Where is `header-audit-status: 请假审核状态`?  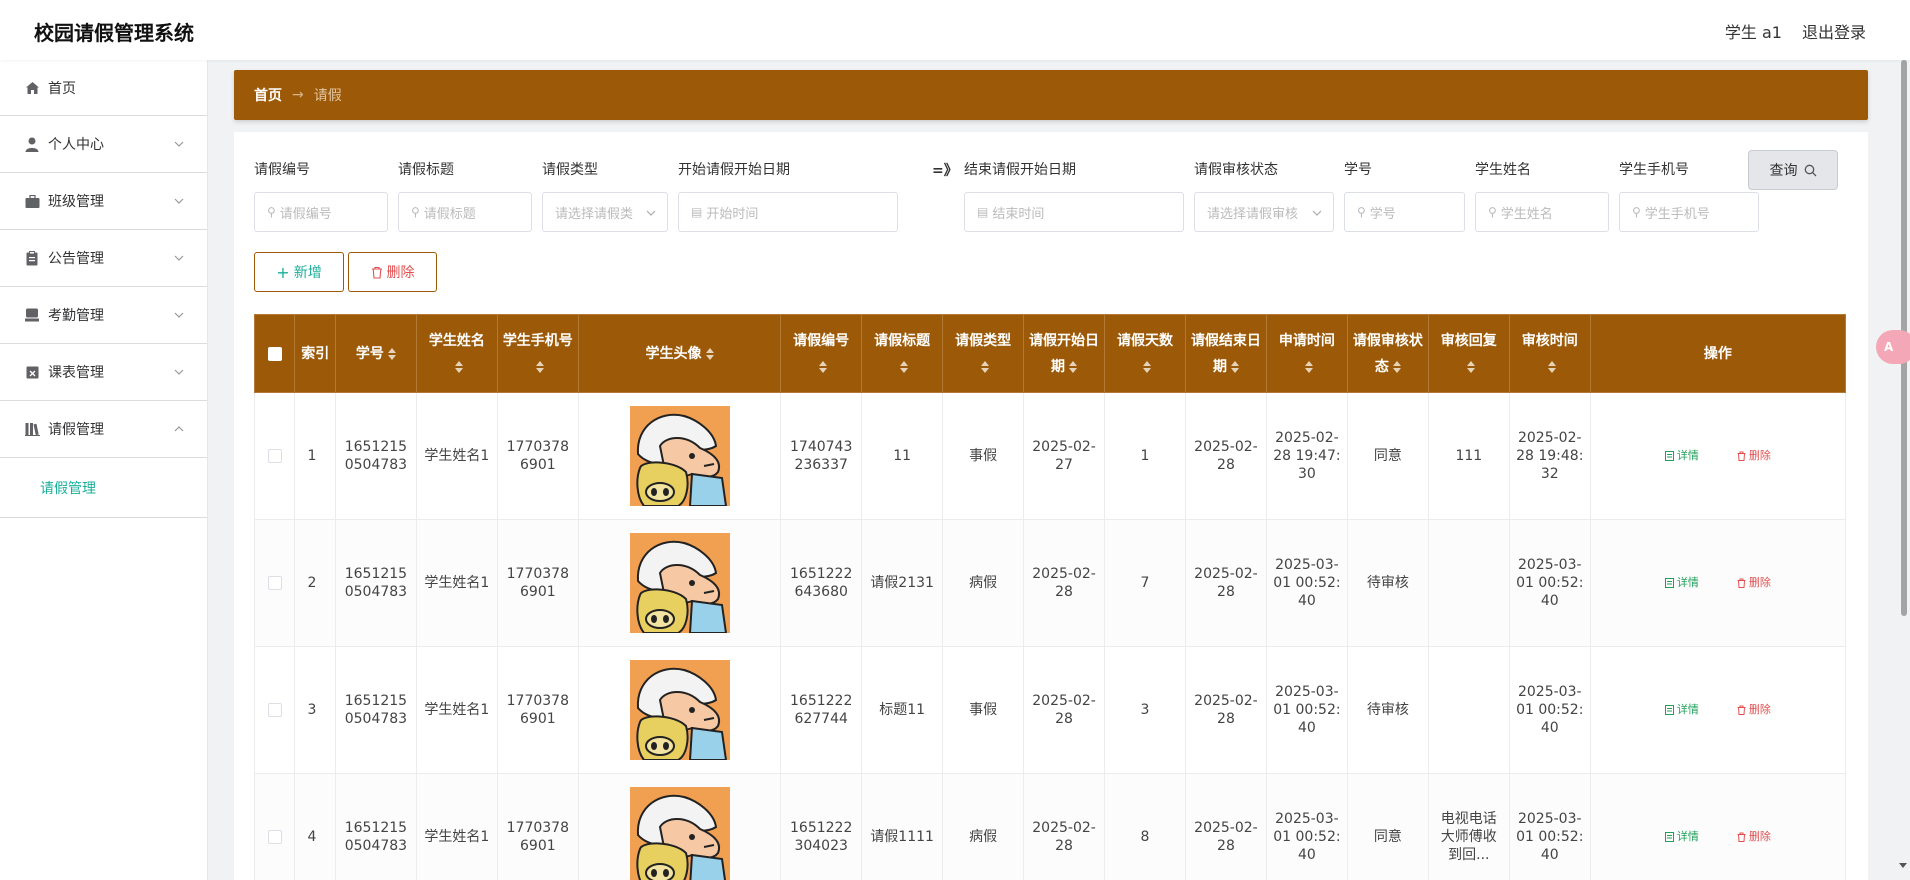
header-audit-status: 请假审核状态 is located at coordinates (1387, 353).